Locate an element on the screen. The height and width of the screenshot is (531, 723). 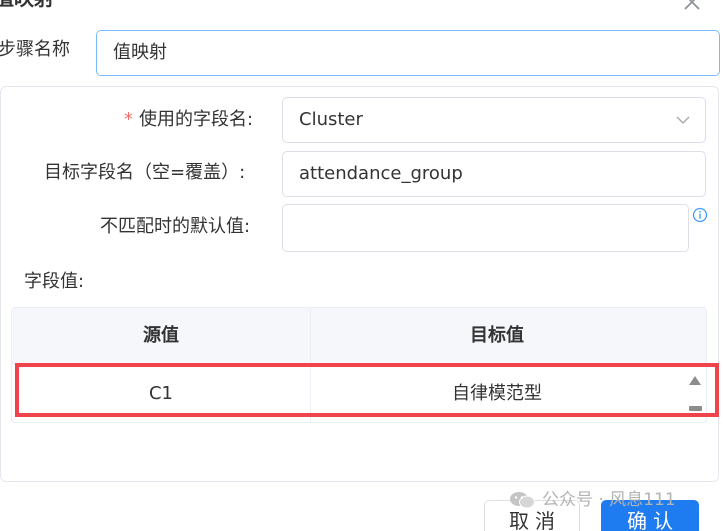
default-value-label: 不匹配时的默认值: is located at coordinates (175, 226).